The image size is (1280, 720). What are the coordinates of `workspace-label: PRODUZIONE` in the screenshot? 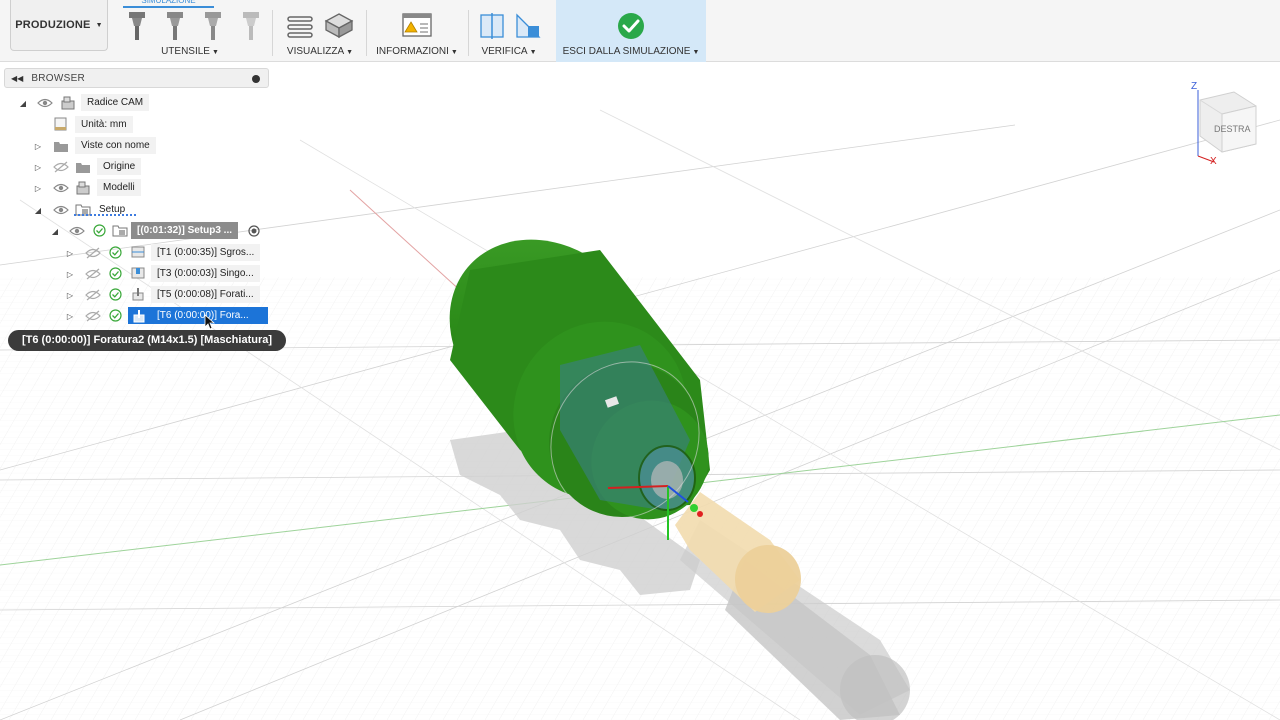 It's located at (53, 25).